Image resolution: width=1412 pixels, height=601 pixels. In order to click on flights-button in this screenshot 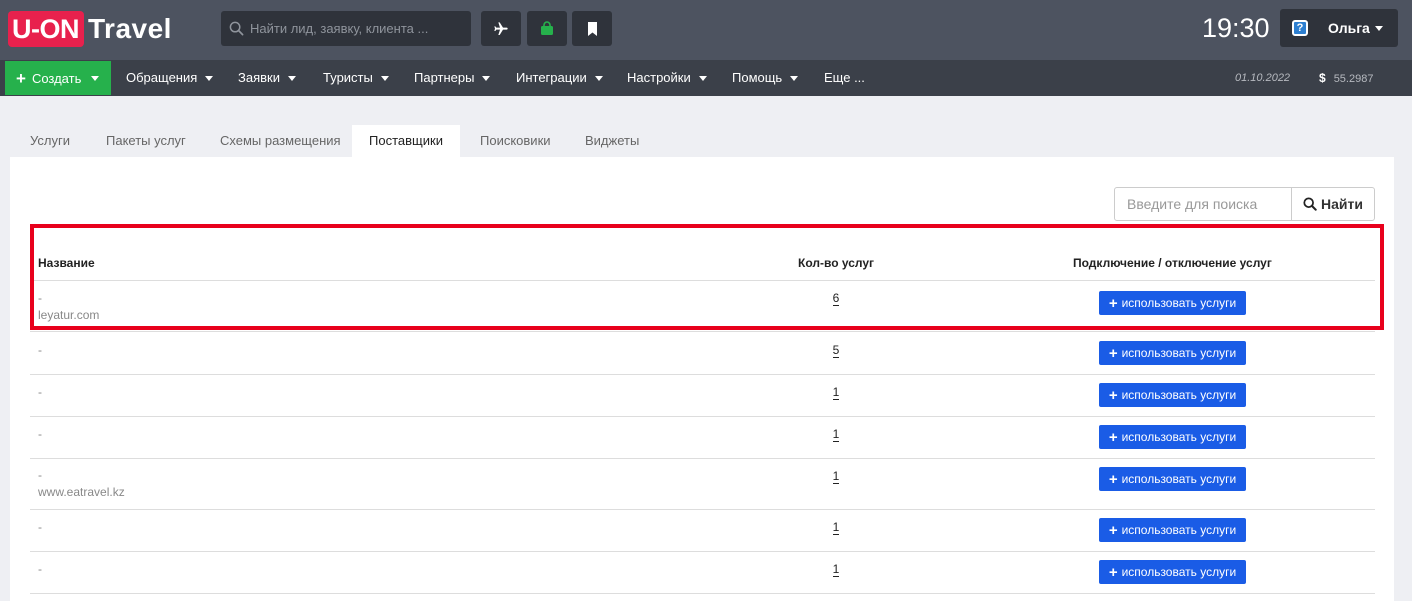, I will do `click(501, 28)`.